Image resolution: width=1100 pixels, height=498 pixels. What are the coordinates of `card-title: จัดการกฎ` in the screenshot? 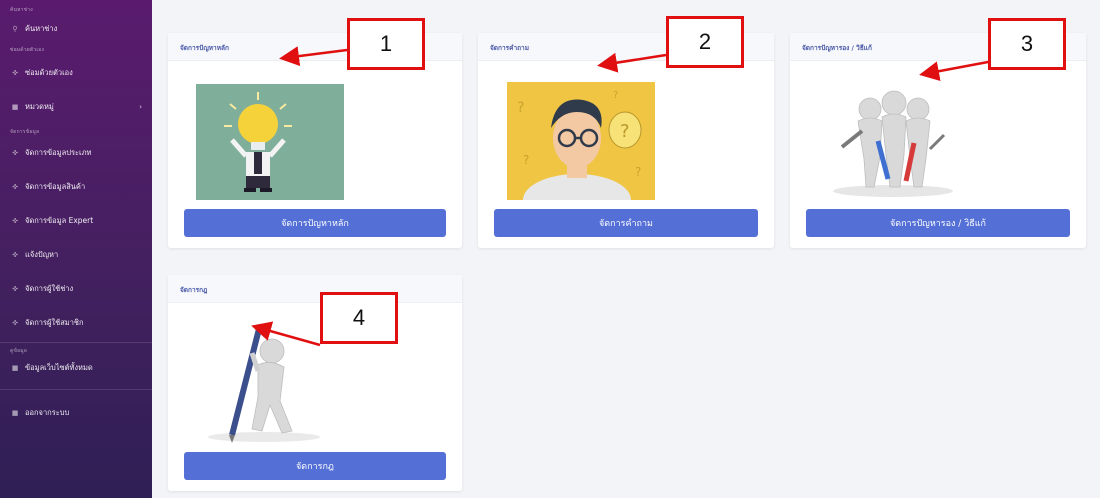 It's located at (315, 289).